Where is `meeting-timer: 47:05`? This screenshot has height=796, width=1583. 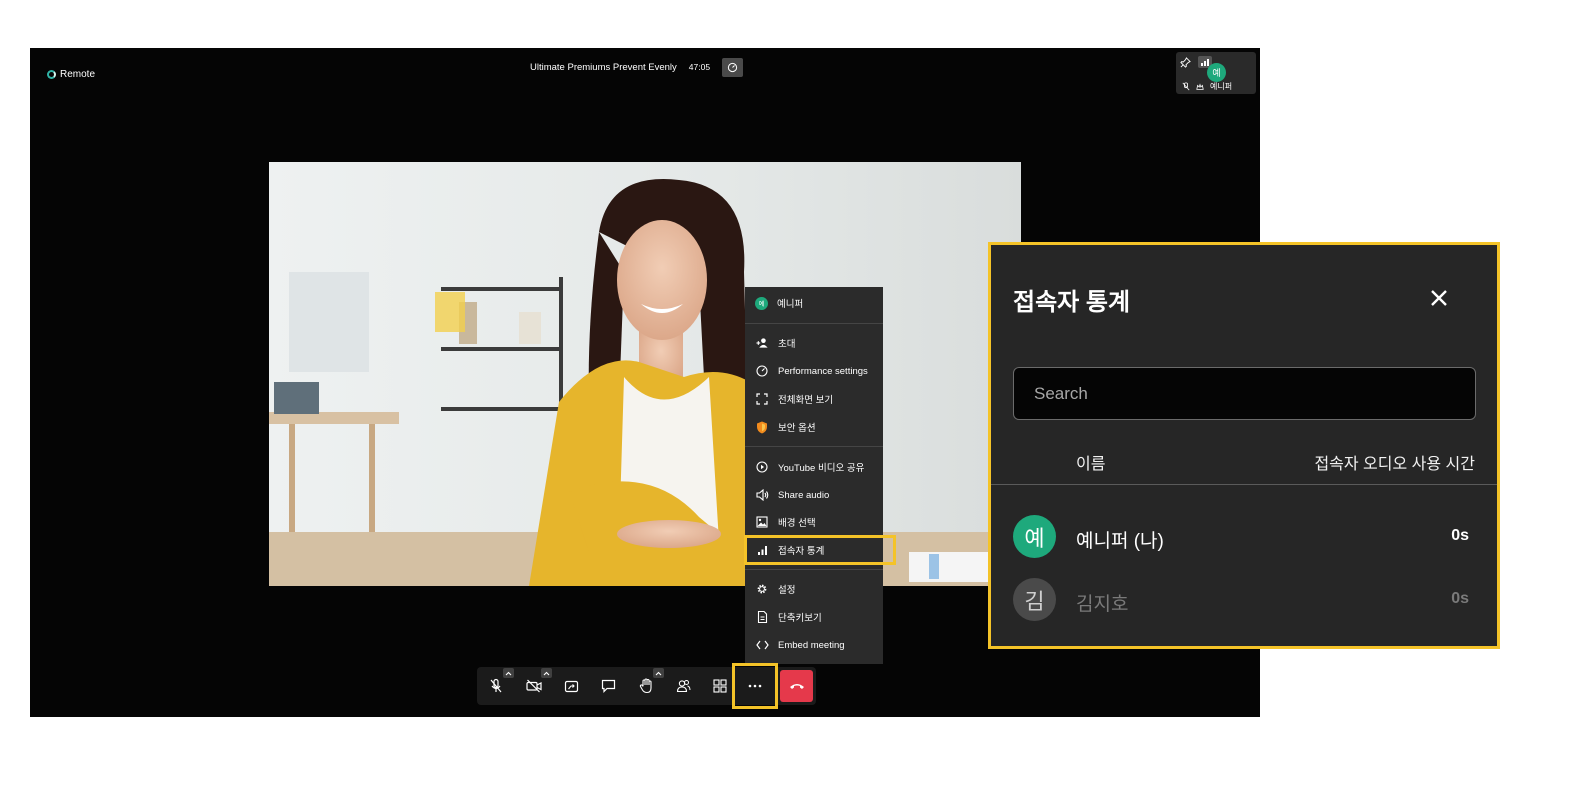
meeting-timer: 47:05 is located at coordinates (699, 67).